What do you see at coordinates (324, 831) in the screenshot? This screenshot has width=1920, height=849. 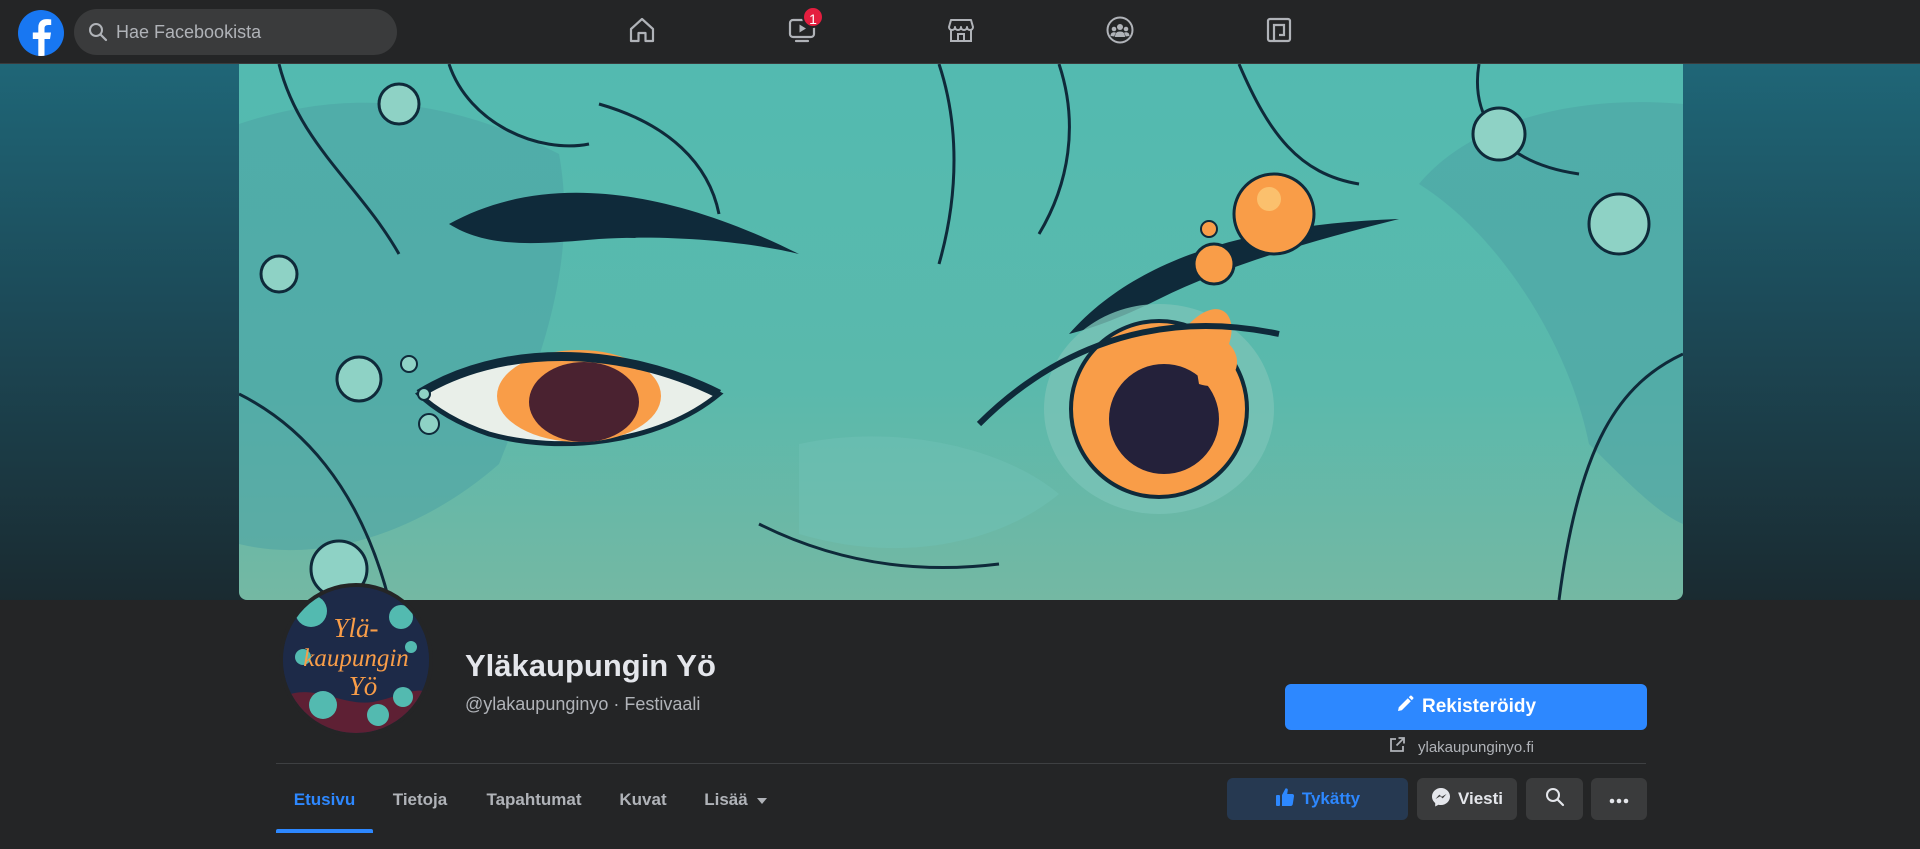 I see `active-tab-indicator` at bounding box center [324, 831].